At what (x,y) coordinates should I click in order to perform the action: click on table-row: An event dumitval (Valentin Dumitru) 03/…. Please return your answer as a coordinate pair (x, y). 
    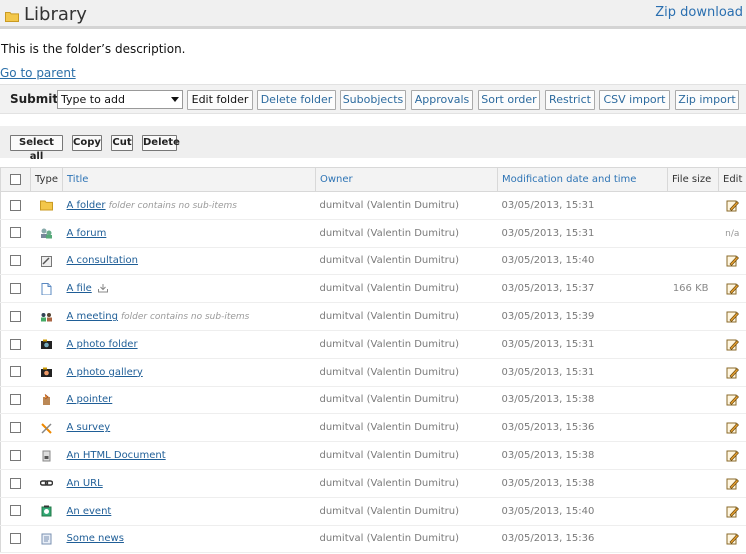
    Looking at the image, I should click on (373, 511).